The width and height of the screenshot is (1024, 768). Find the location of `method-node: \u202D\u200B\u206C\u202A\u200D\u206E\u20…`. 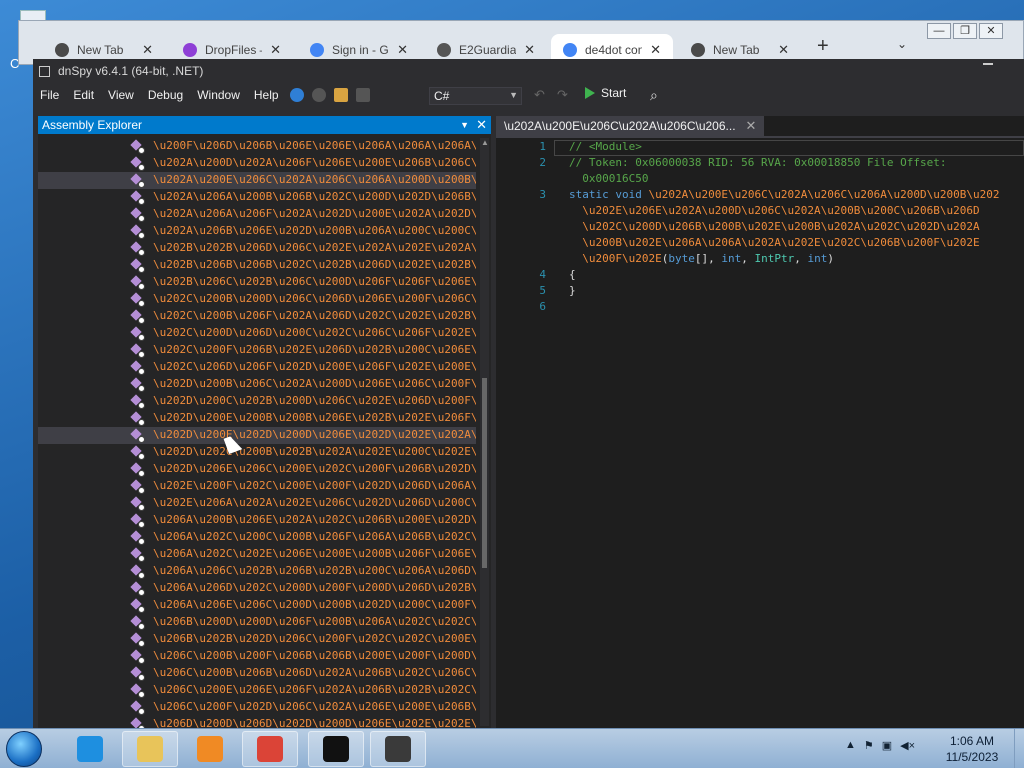

method-node: \u202D\u200B\u206C\u202A\u200D\u206E\u20… is located at coordinates (257, 384).